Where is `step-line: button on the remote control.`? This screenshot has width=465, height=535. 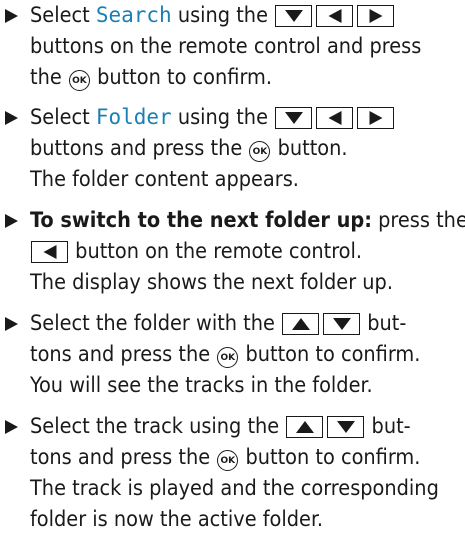 step-line: button on the remote control. is located at coordinates (196, 251).